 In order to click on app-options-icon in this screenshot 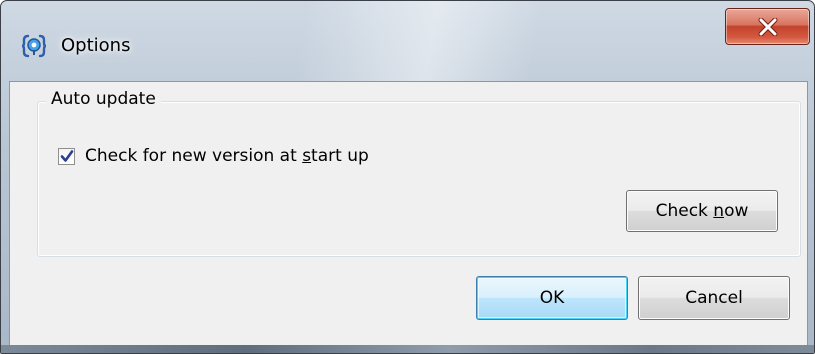, I will do `click(34, 46)`.